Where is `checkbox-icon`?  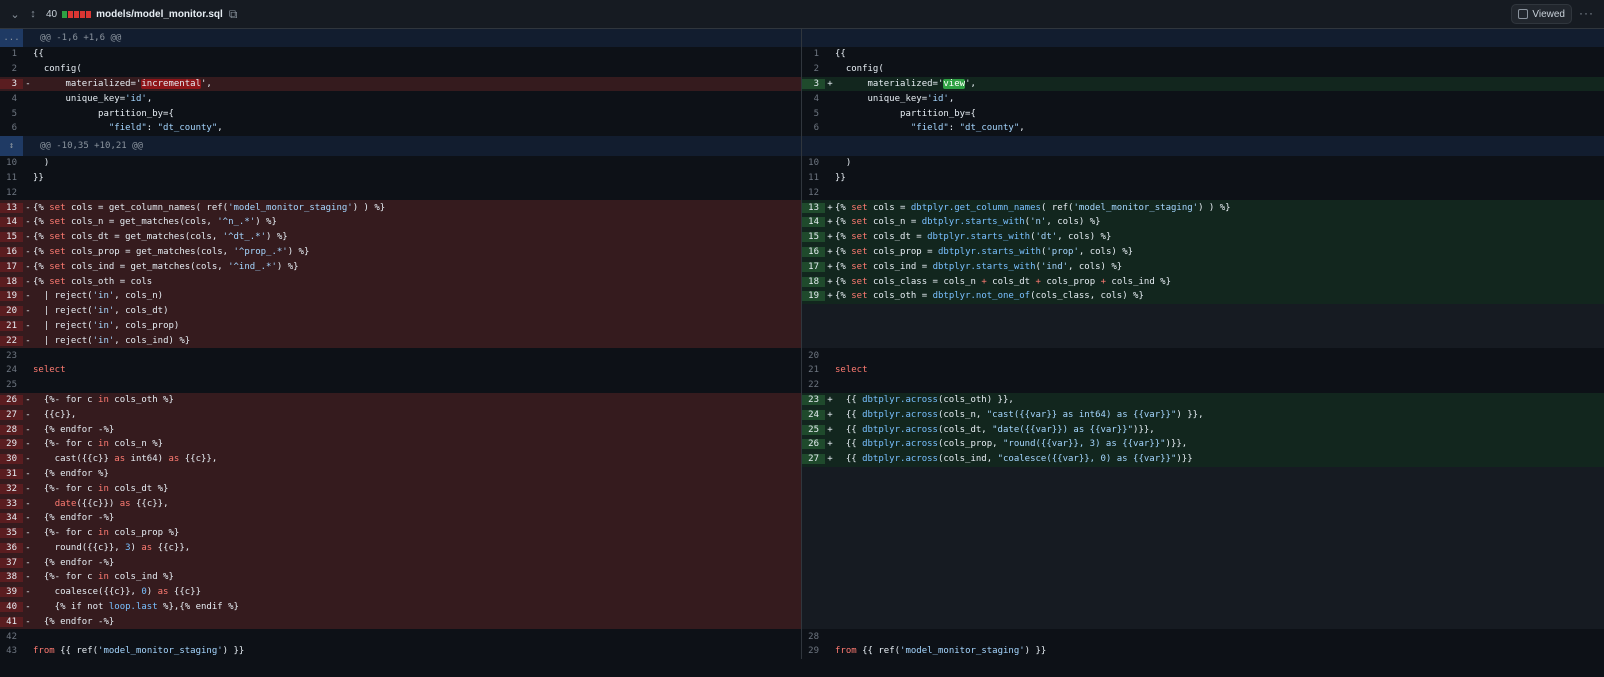
checkbox-icon is located at coordinates (1523, 14).